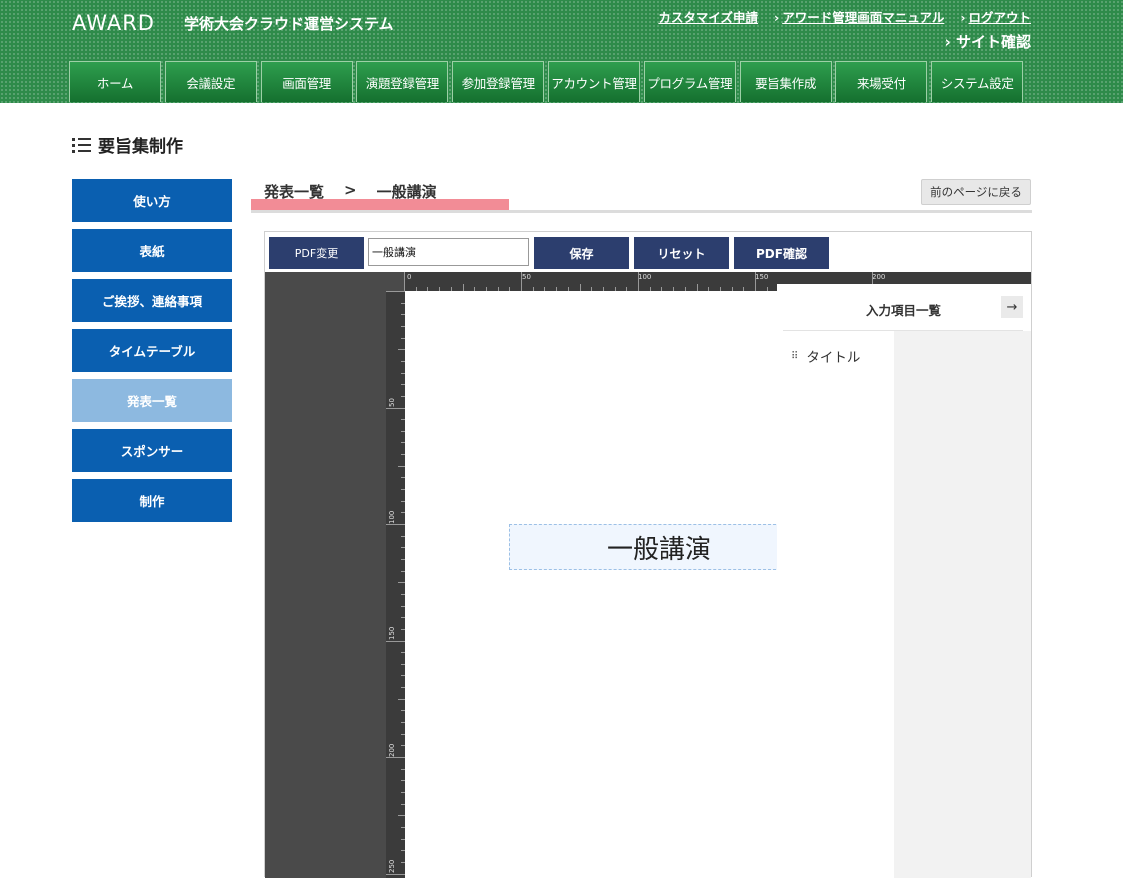 The width and height of the screenshot is (1123, 878). What do you see at coordinates (409, 277) in the screenshot?
I see `ruler-label: 0` at bounding box center [409, 277].